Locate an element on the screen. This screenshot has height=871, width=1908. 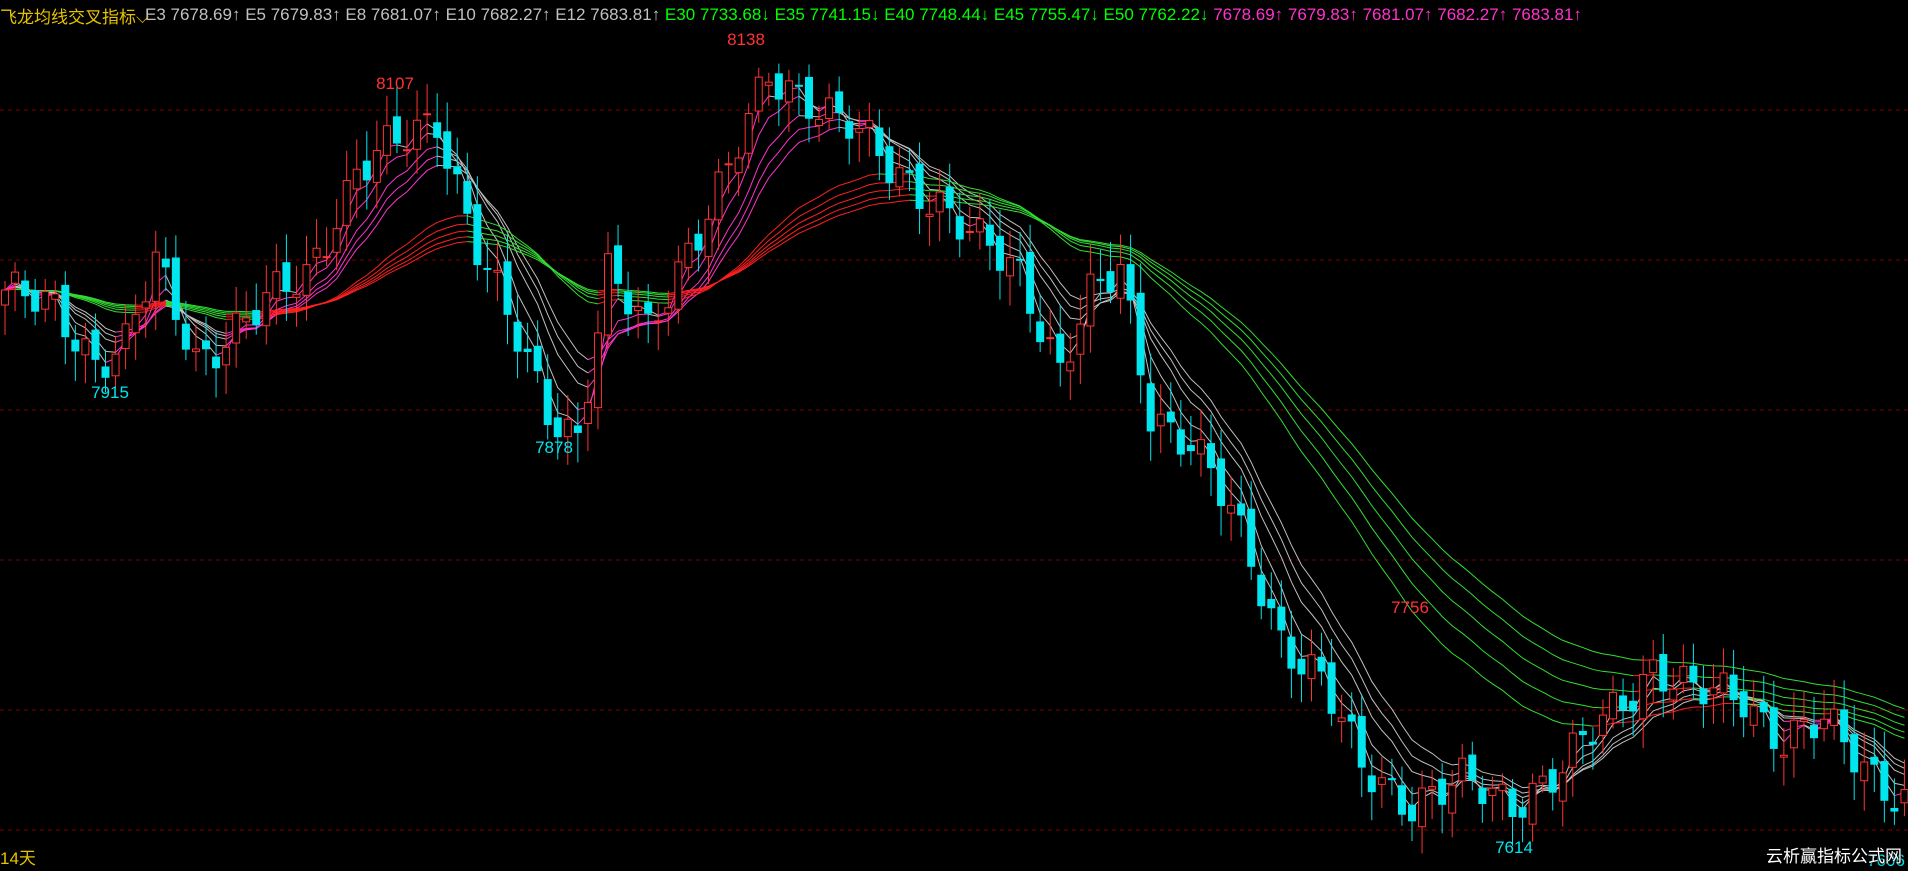
indicator-title: 飞龙均线交叉指标⌵ is located at coordinates (74, 15).